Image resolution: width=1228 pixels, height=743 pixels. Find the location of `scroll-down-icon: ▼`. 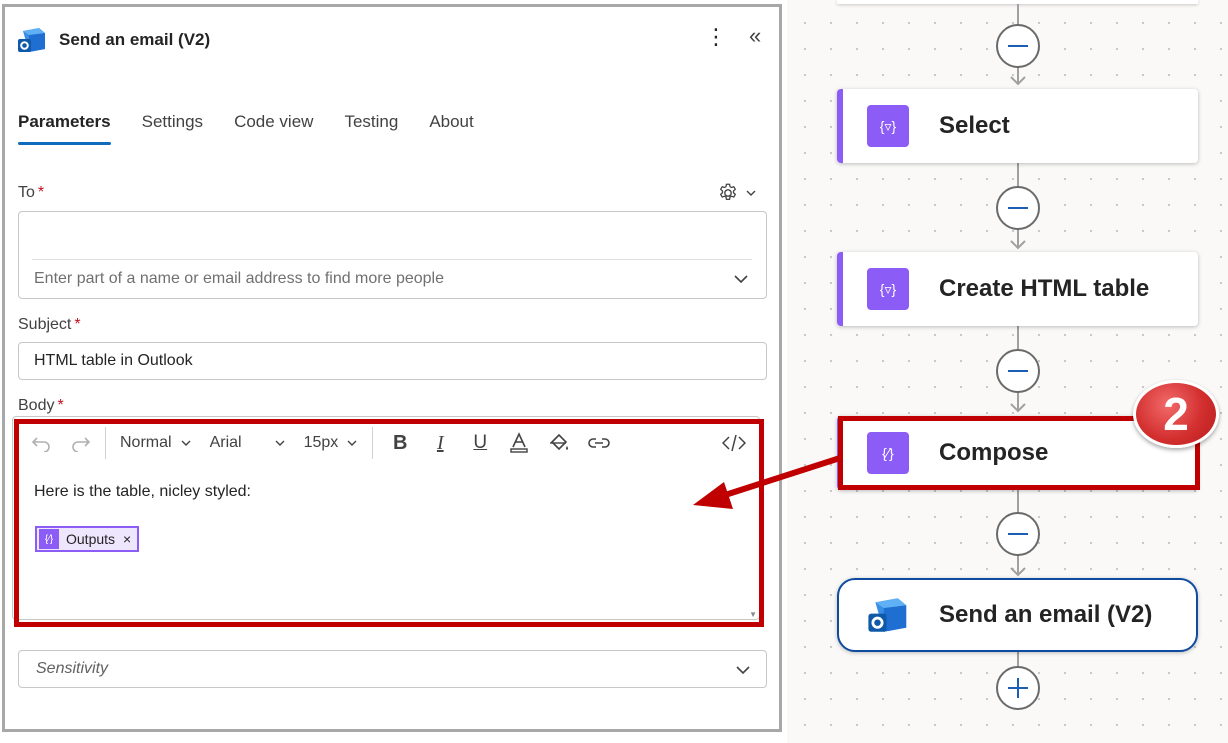

scroll-down-icon: ▼ is located at coordinates (753, 614).